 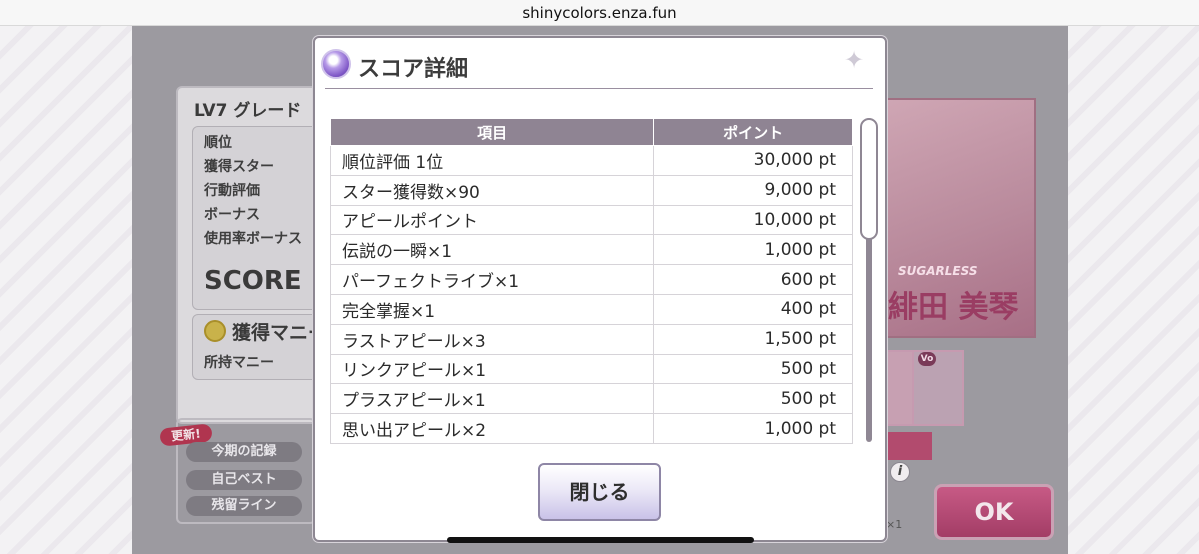 What do you see at coordinates (232, 215) in the screenshot?
I see `result-row: ボーナス` at bounding box center [232, 215].